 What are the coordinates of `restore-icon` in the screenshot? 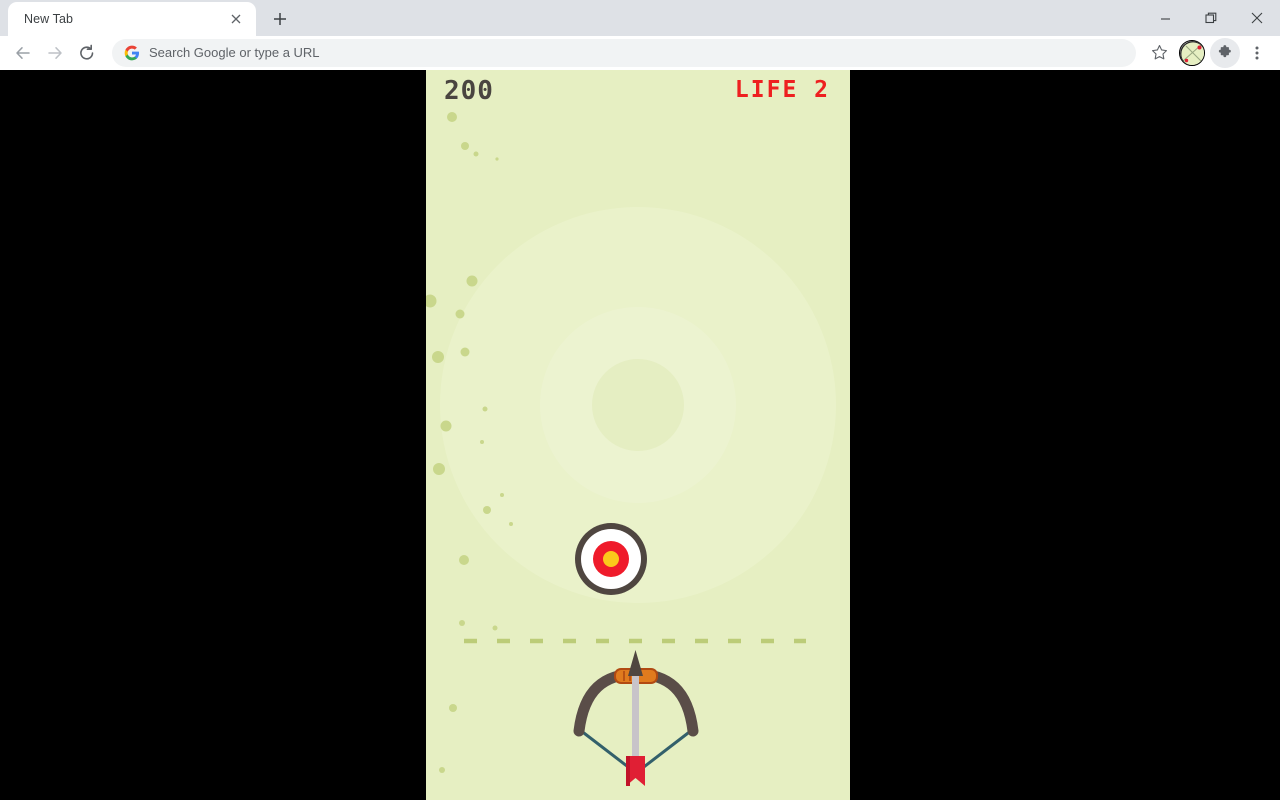 It's located at (1211, 18).